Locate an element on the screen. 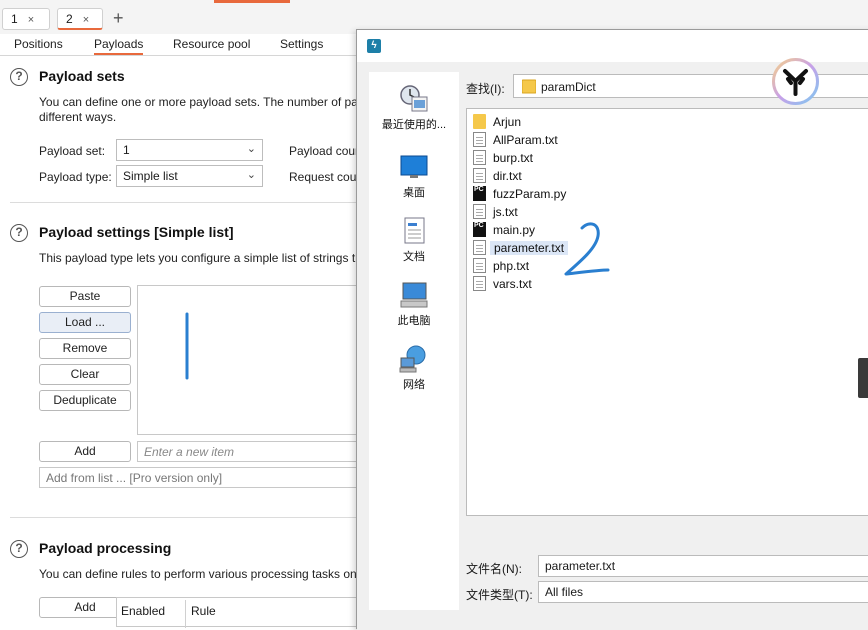  place-this-pc: 此电脑 is located at coordinates (414, 304).